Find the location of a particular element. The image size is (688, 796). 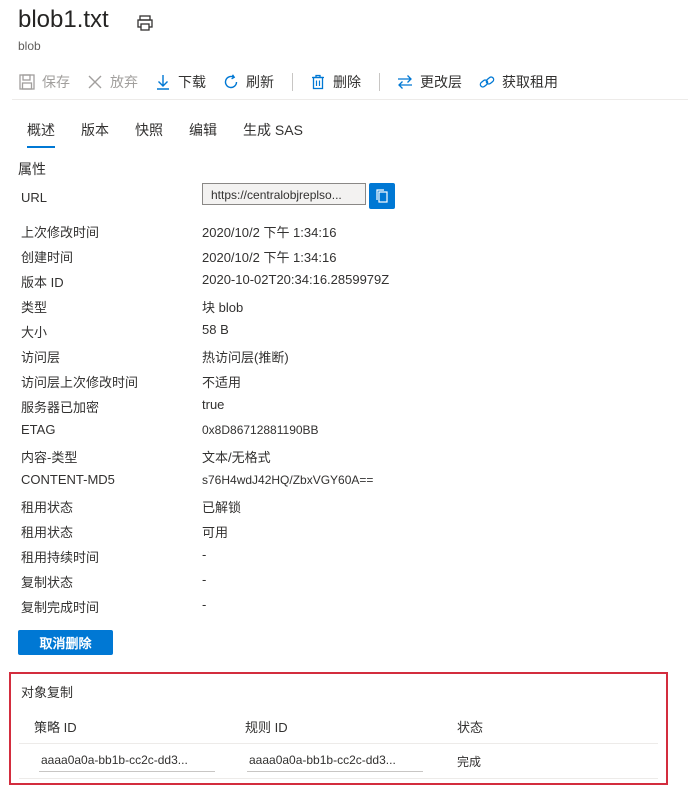

page-title: blob1.txt is located at coordinates (63, 19).